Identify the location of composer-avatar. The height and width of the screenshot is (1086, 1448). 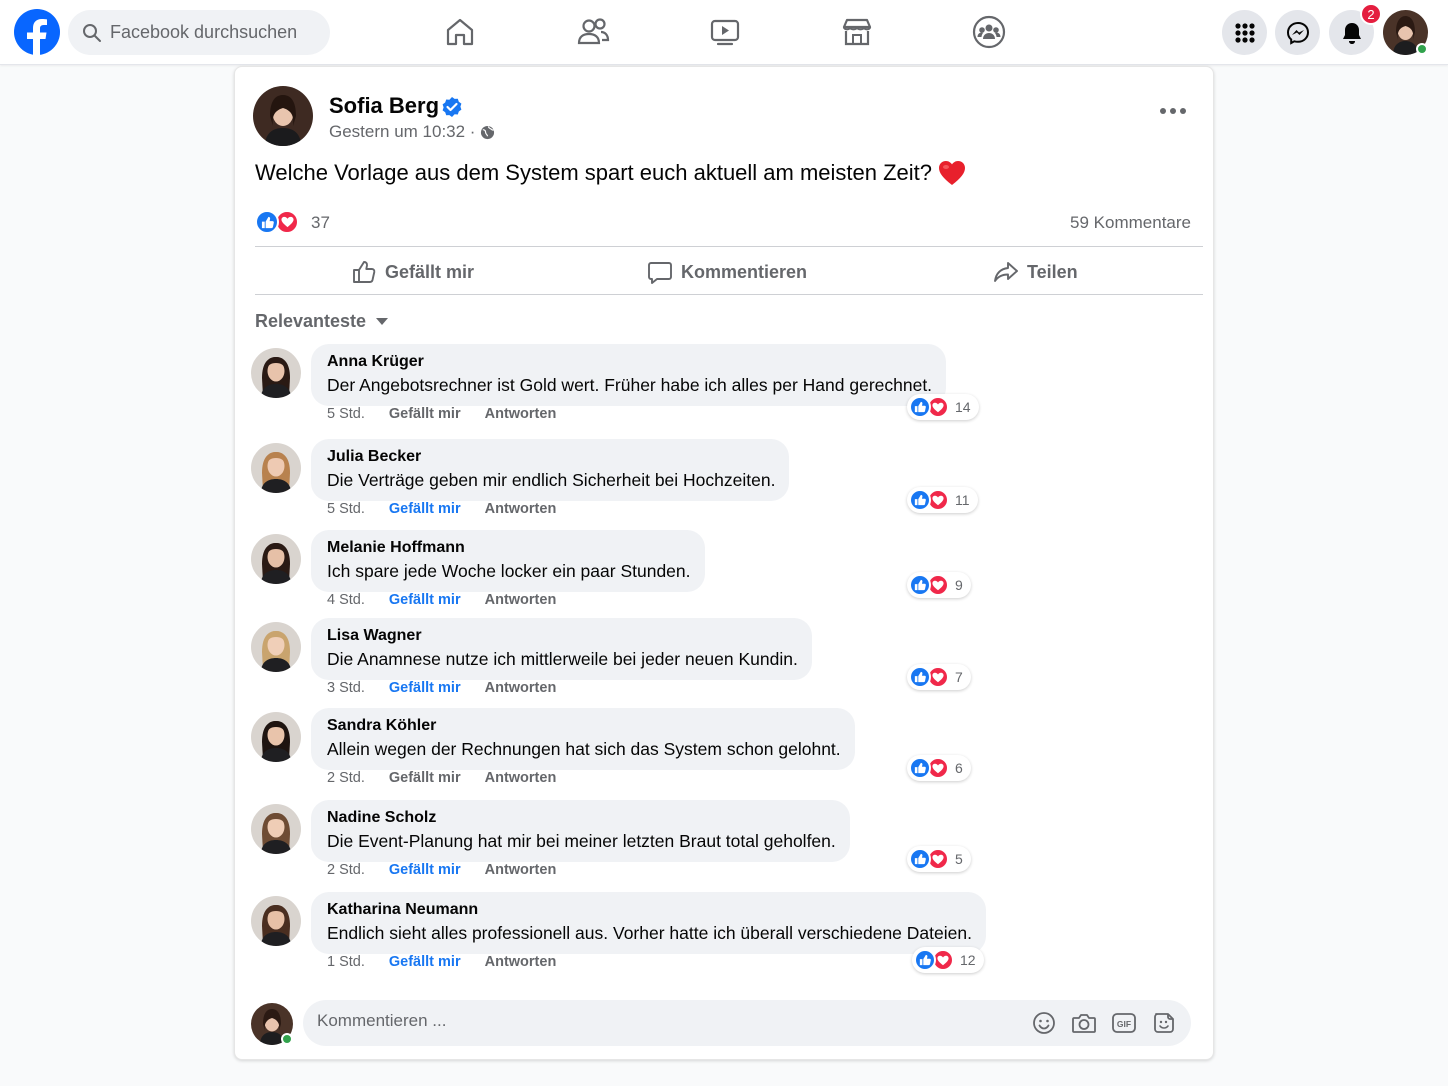
(272, 1024).